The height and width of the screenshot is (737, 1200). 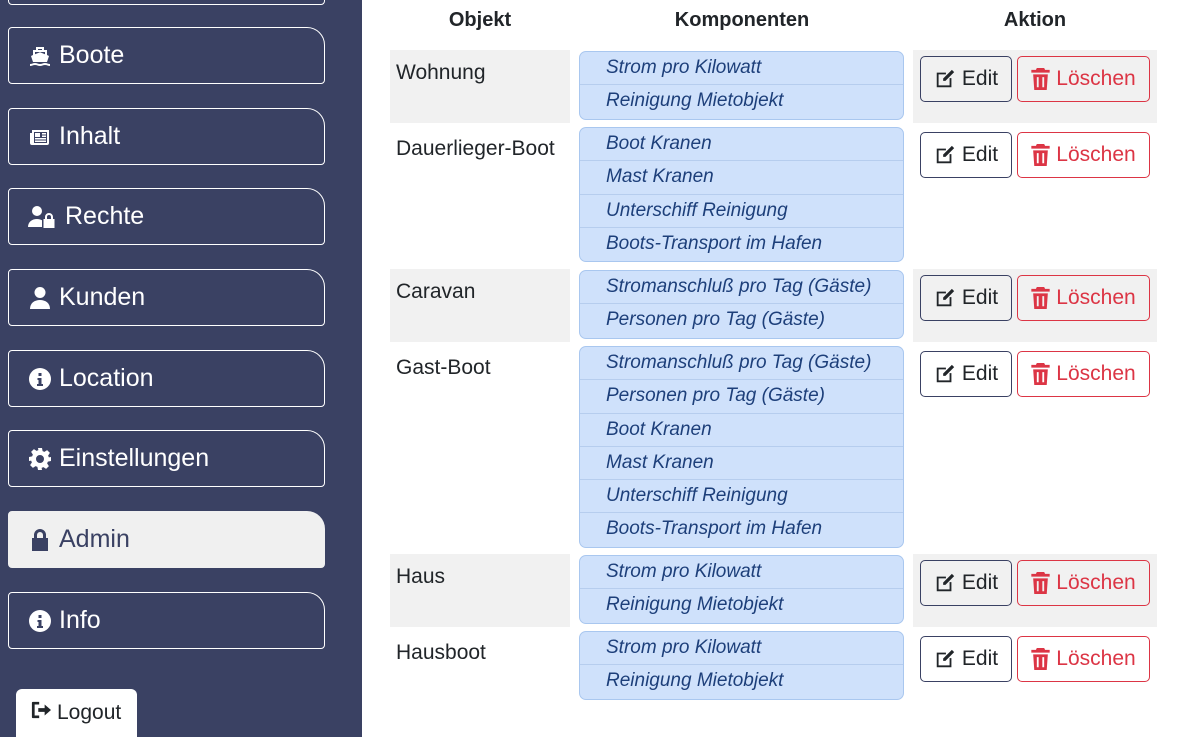 What do you see at coordinates (166, 458) in the screenshot?
I see `sidebar-item-einstellungen: Einstellungen` at bounding box center [166, 458].